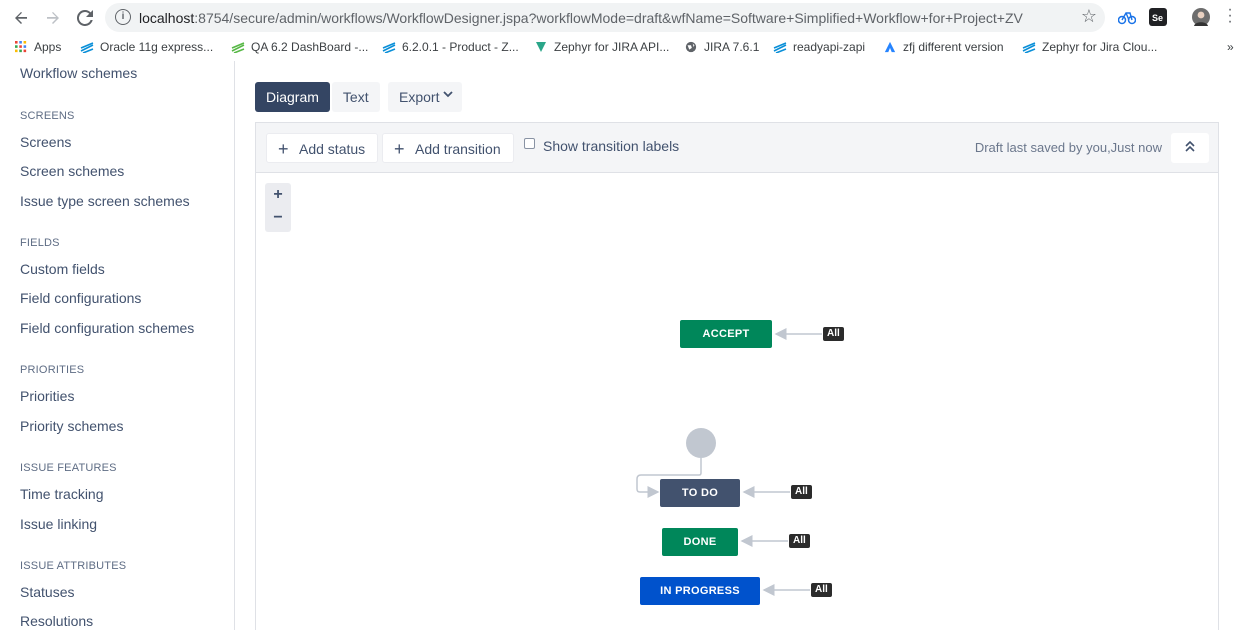 The width and height of the screenshot is (1239, 631). I want to click on global-transition-badge-inprogress: All, so click(821, 590).